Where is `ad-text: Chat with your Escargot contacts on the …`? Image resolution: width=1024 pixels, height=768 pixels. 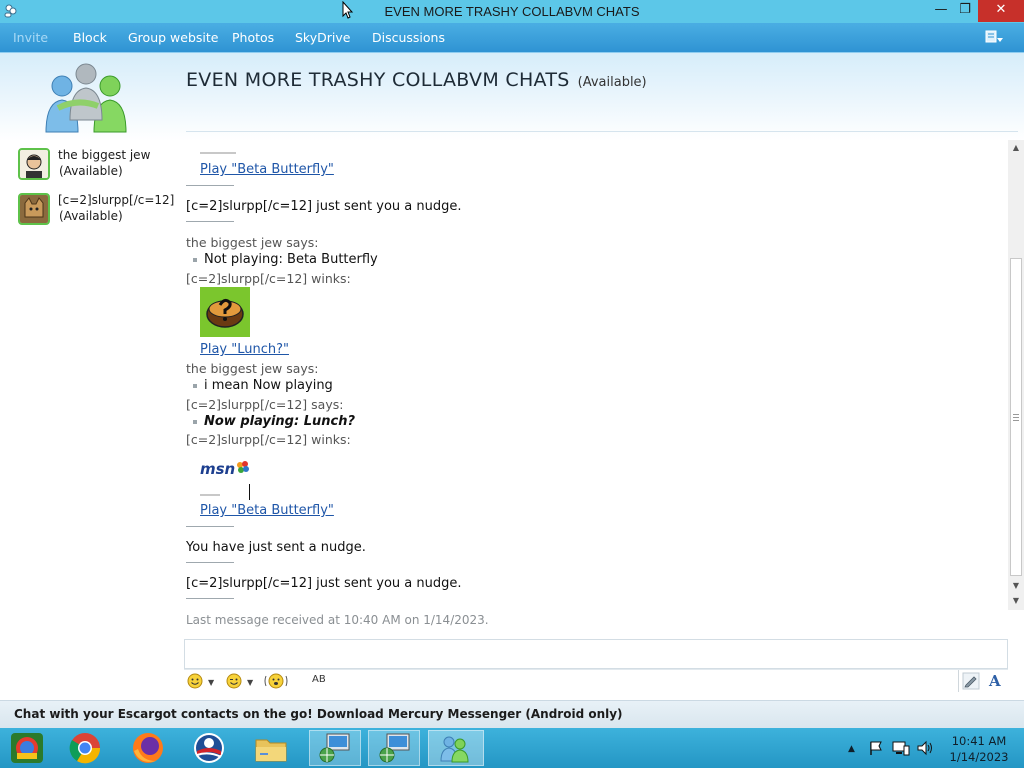
ad-text: Chat with your Escargot contacts on the … is located at coordinates (318, 714).